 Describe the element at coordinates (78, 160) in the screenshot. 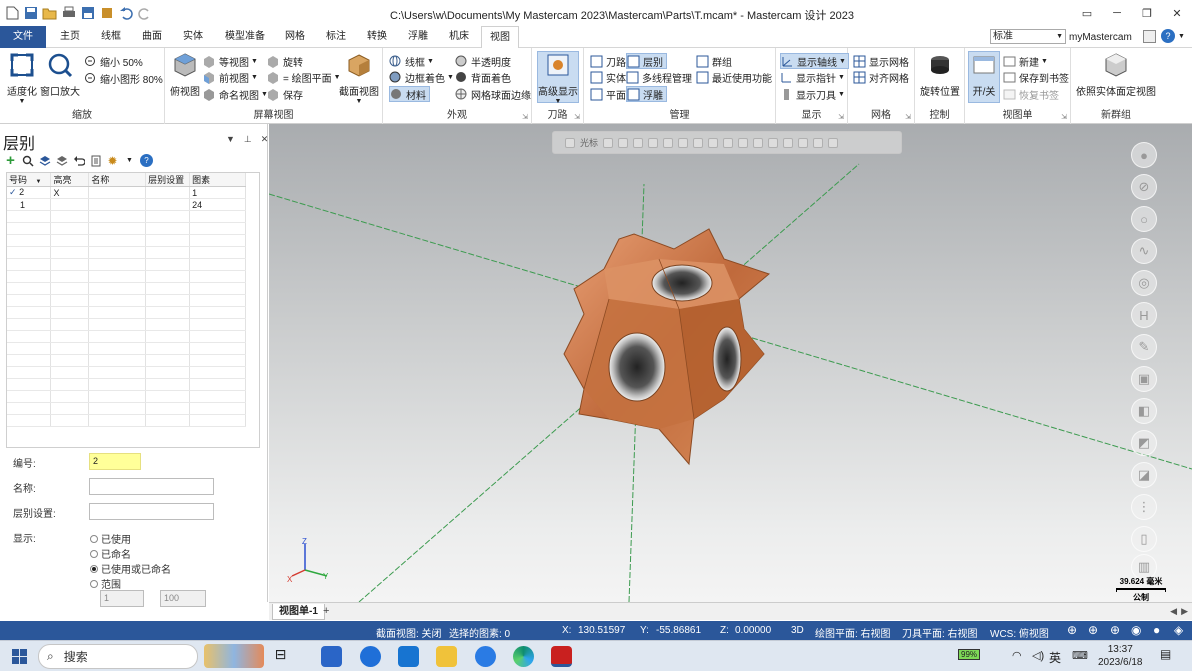

I see `reset-icon` at that location.